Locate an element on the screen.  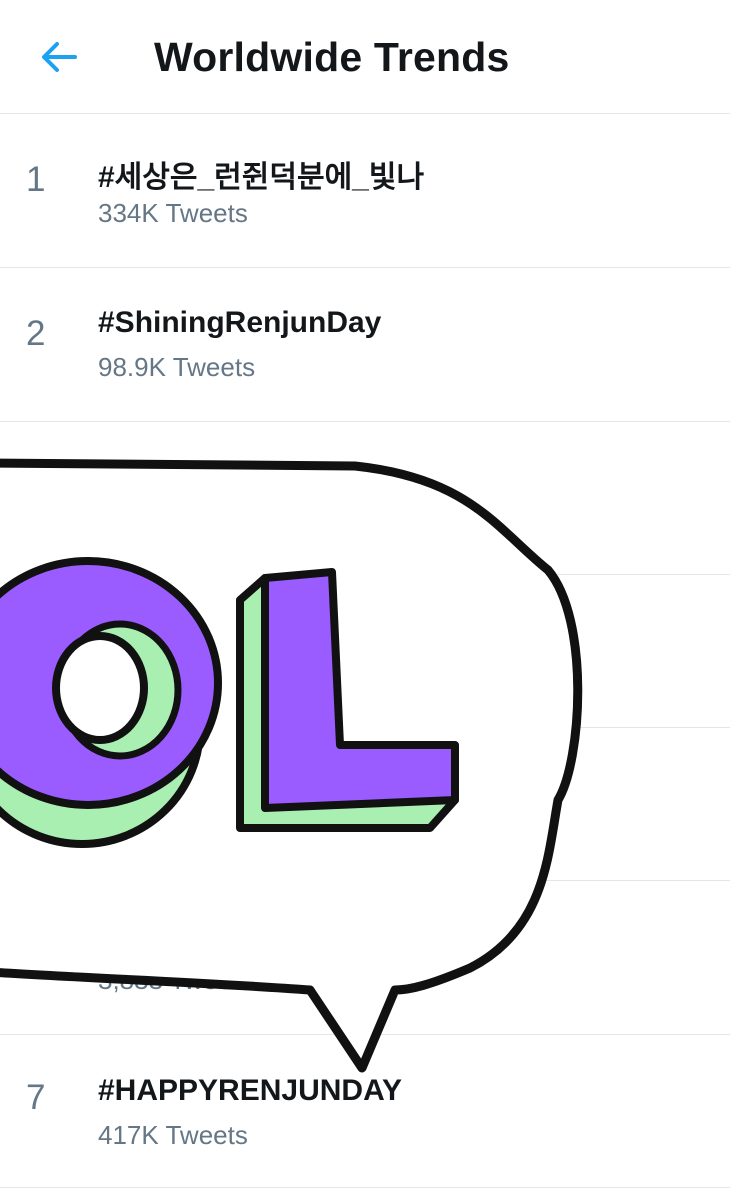
trend-tweet-count: 334K Tweets is located at coordinates (173, 213).